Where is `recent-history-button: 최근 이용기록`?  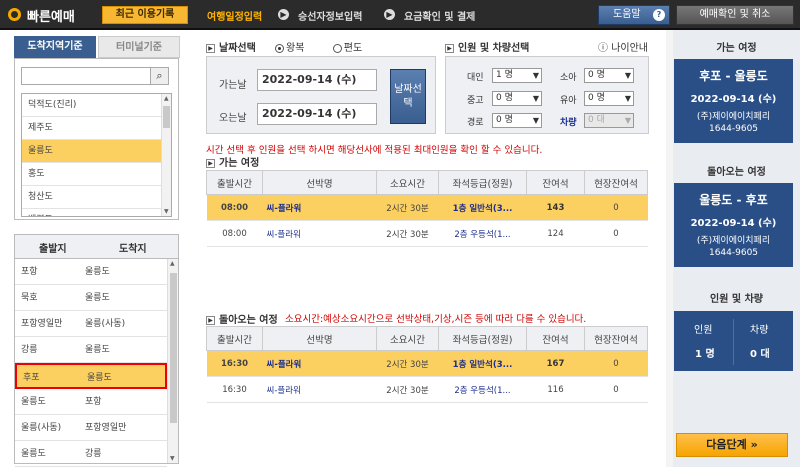
recent-history-button: 최근 이용기록 is located at coordinates (145, 15).